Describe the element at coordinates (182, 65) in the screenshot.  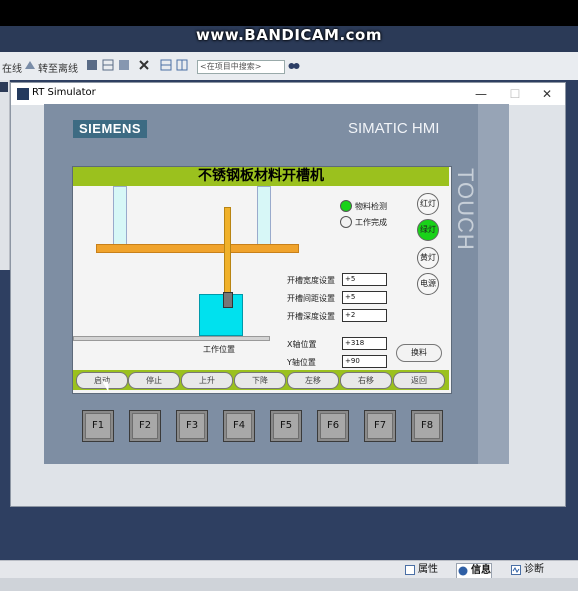
I see `split-vertical-icon` at that location.